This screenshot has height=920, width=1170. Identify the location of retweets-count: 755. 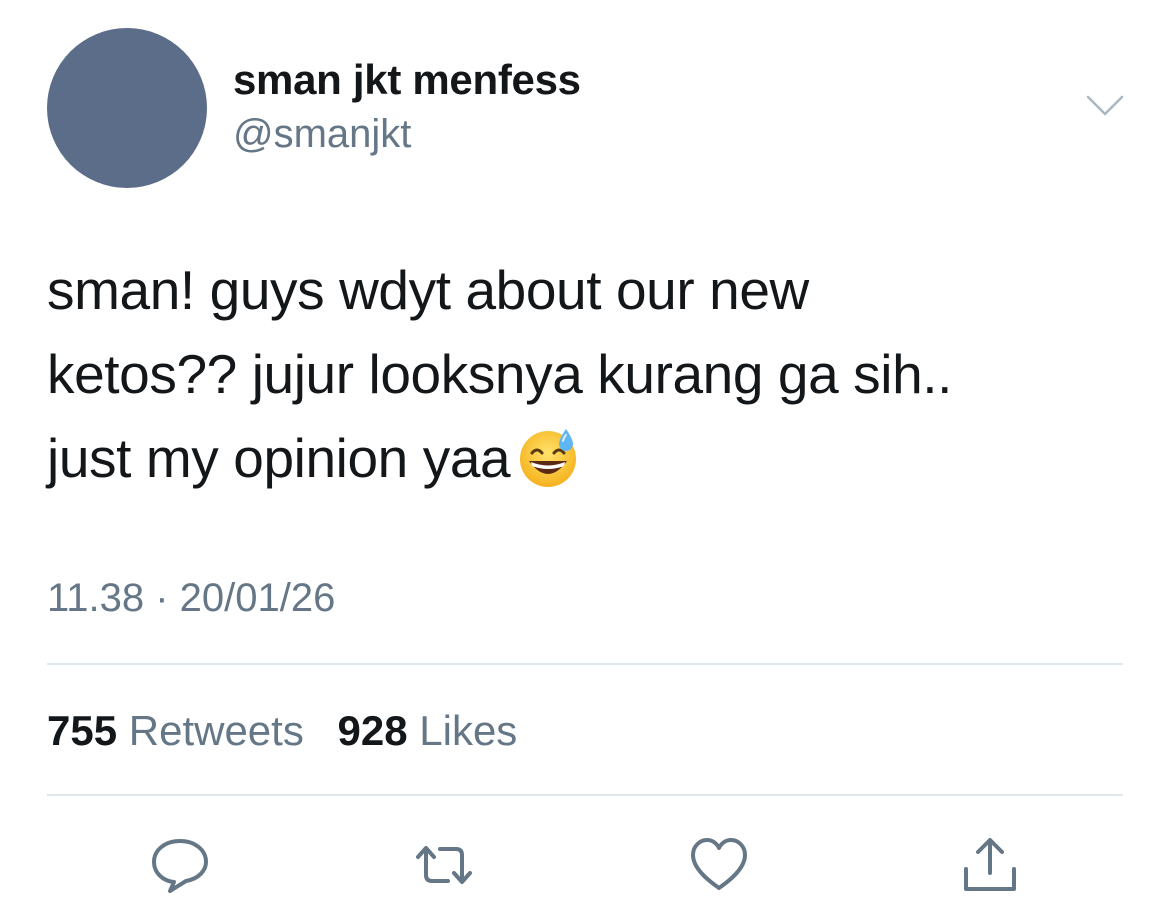
(82, 730).